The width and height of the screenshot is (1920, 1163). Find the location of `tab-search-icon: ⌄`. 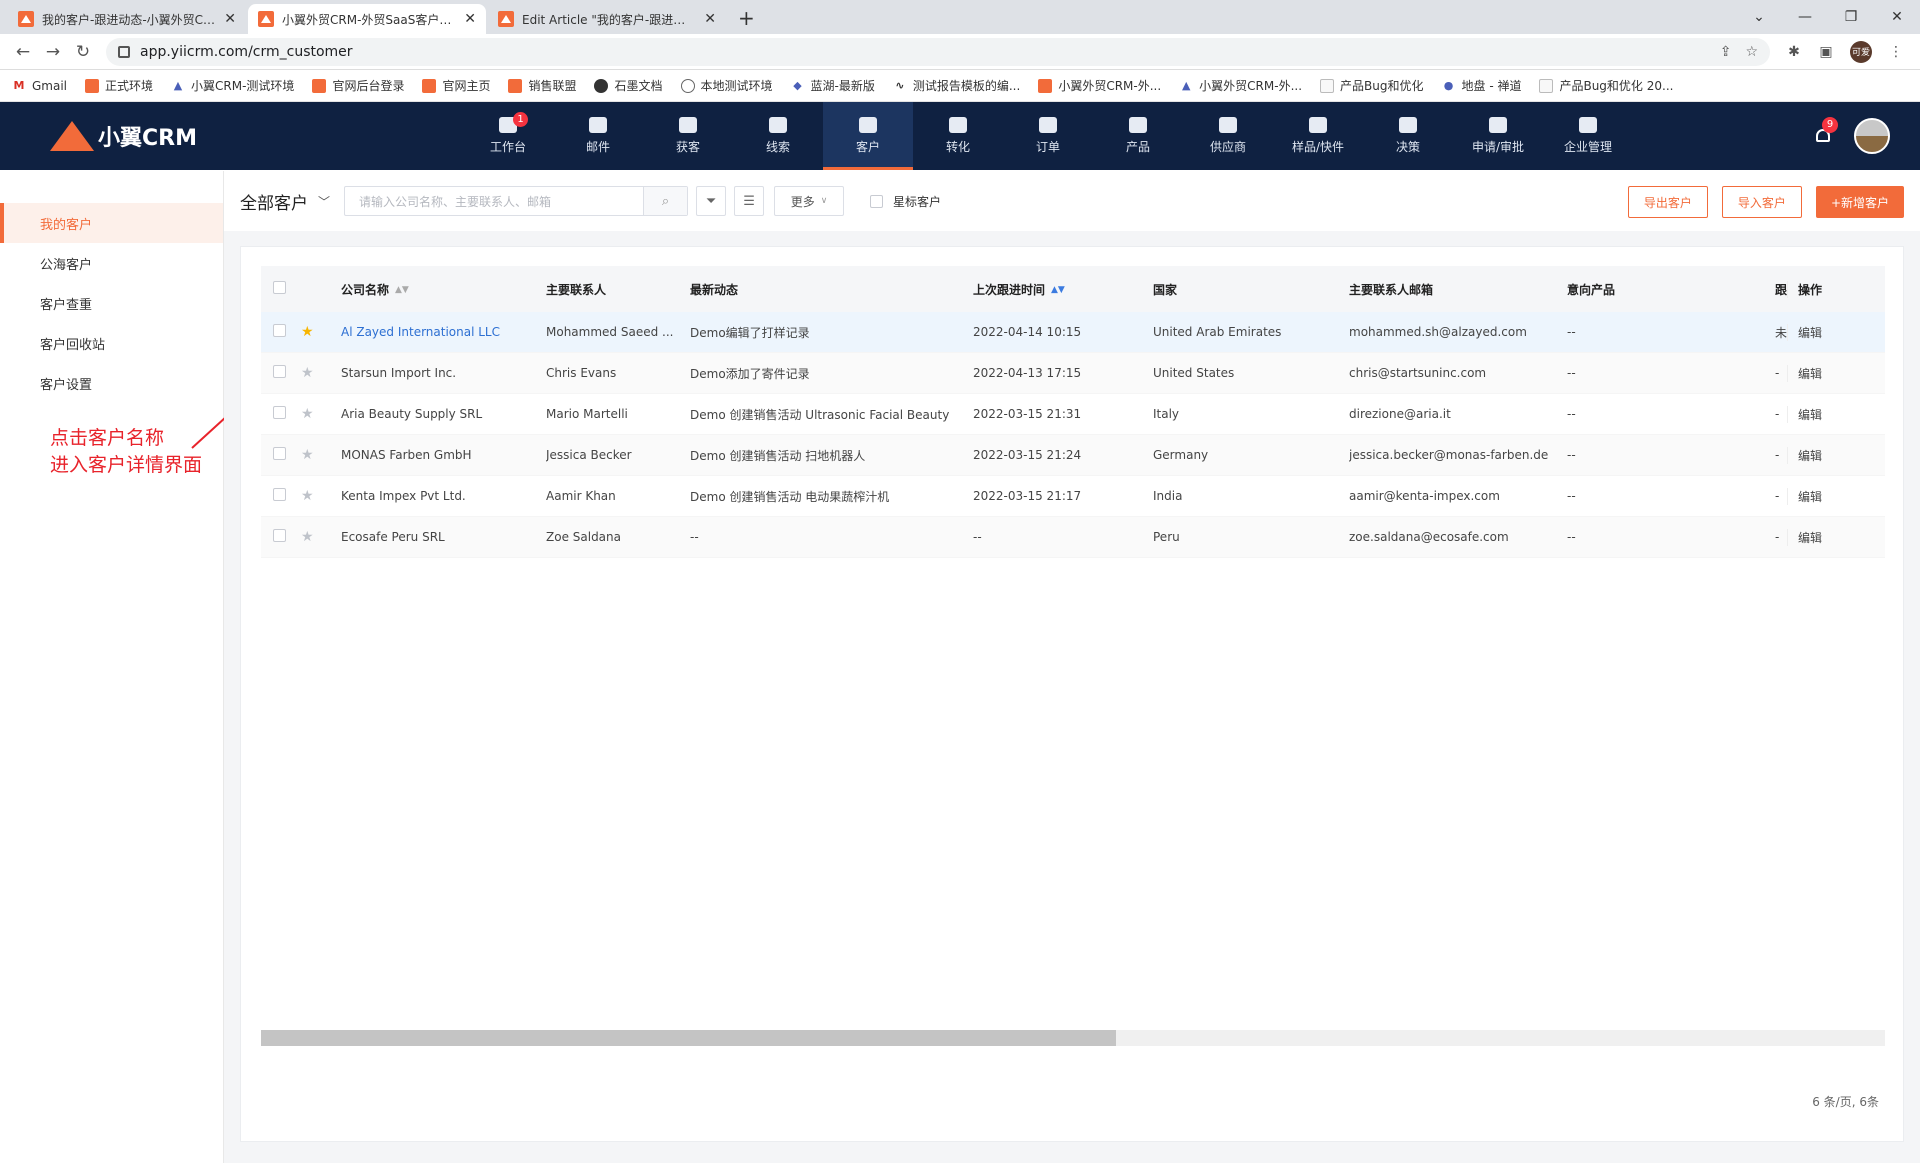

tab-search-icon: ⌄ is located at coordinates (1759, 17).